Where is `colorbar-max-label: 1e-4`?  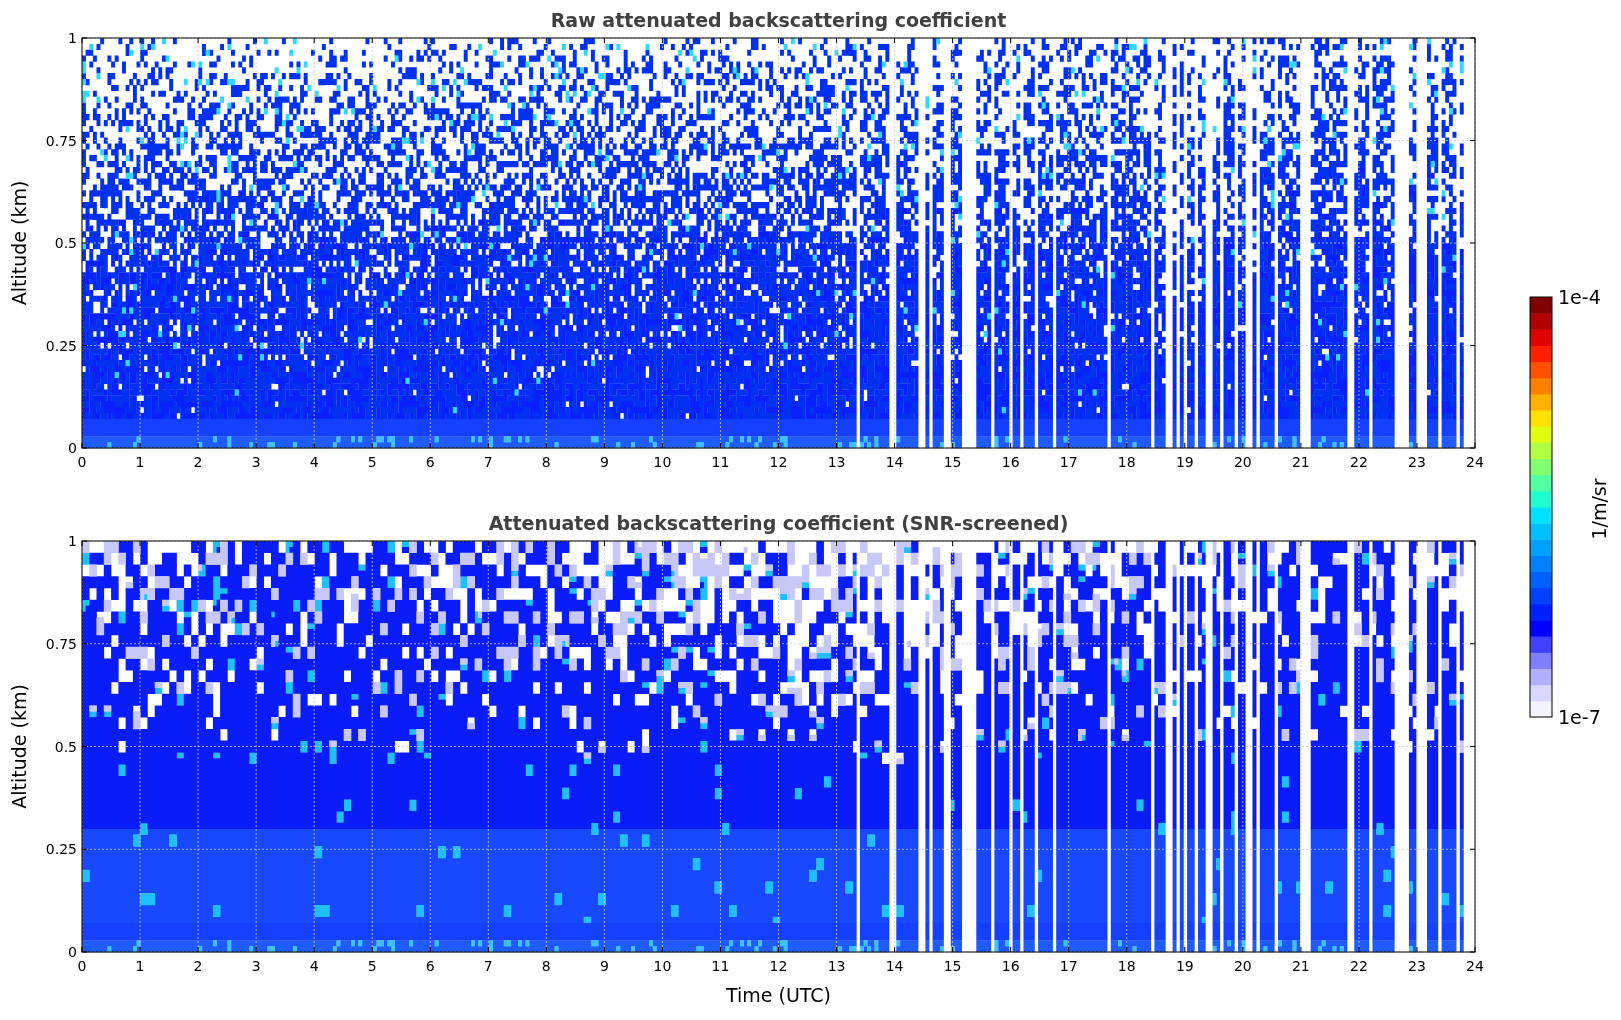 colorbar-max-label: 1e-4 is located at coordinates (1579, 297).